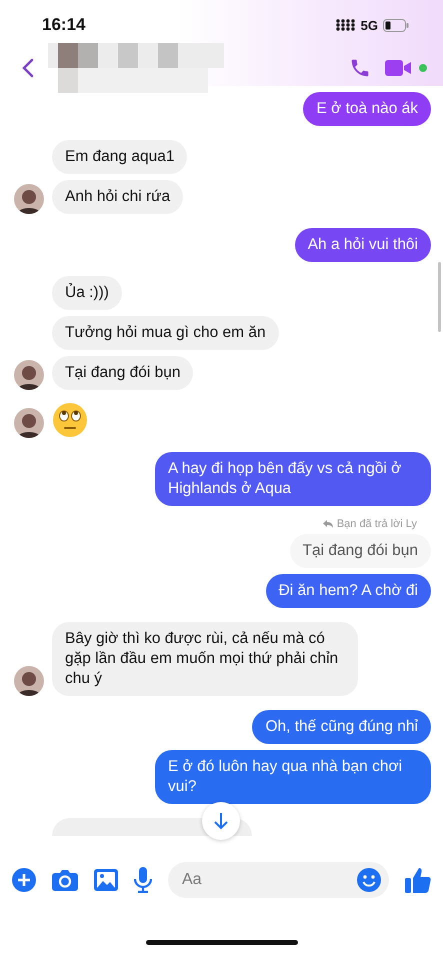  What do you see at coordinates (399, 68) in the screenshot?
I see `video-call-icon` at bounding box center [399, 68].